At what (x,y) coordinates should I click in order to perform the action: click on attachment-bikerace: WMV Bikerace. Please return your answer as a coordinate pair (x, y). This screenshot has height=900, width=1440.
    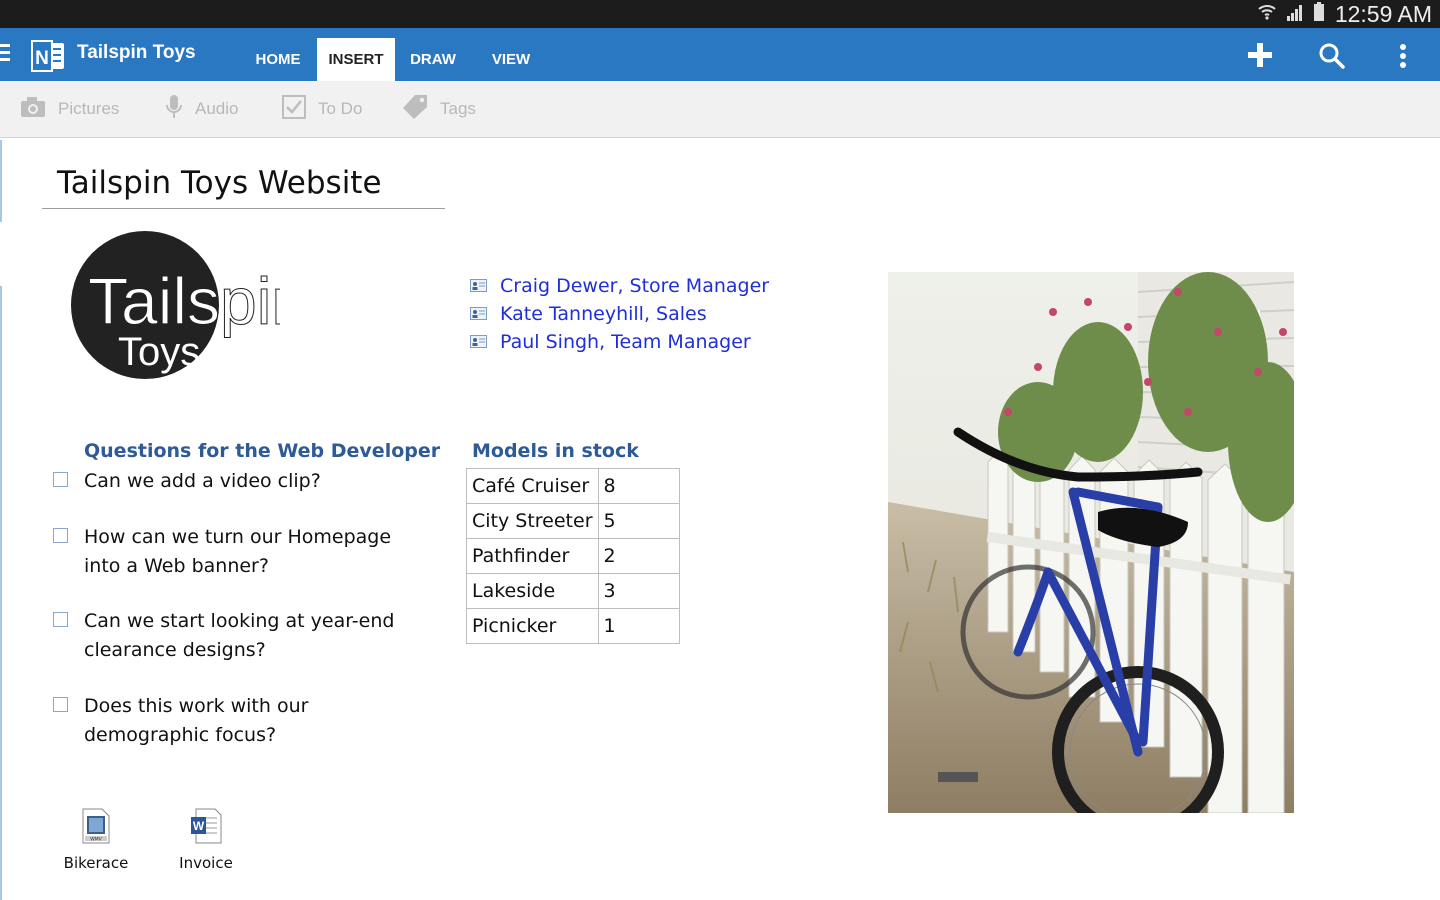
    Looking at the image, I should click on (96, 840).